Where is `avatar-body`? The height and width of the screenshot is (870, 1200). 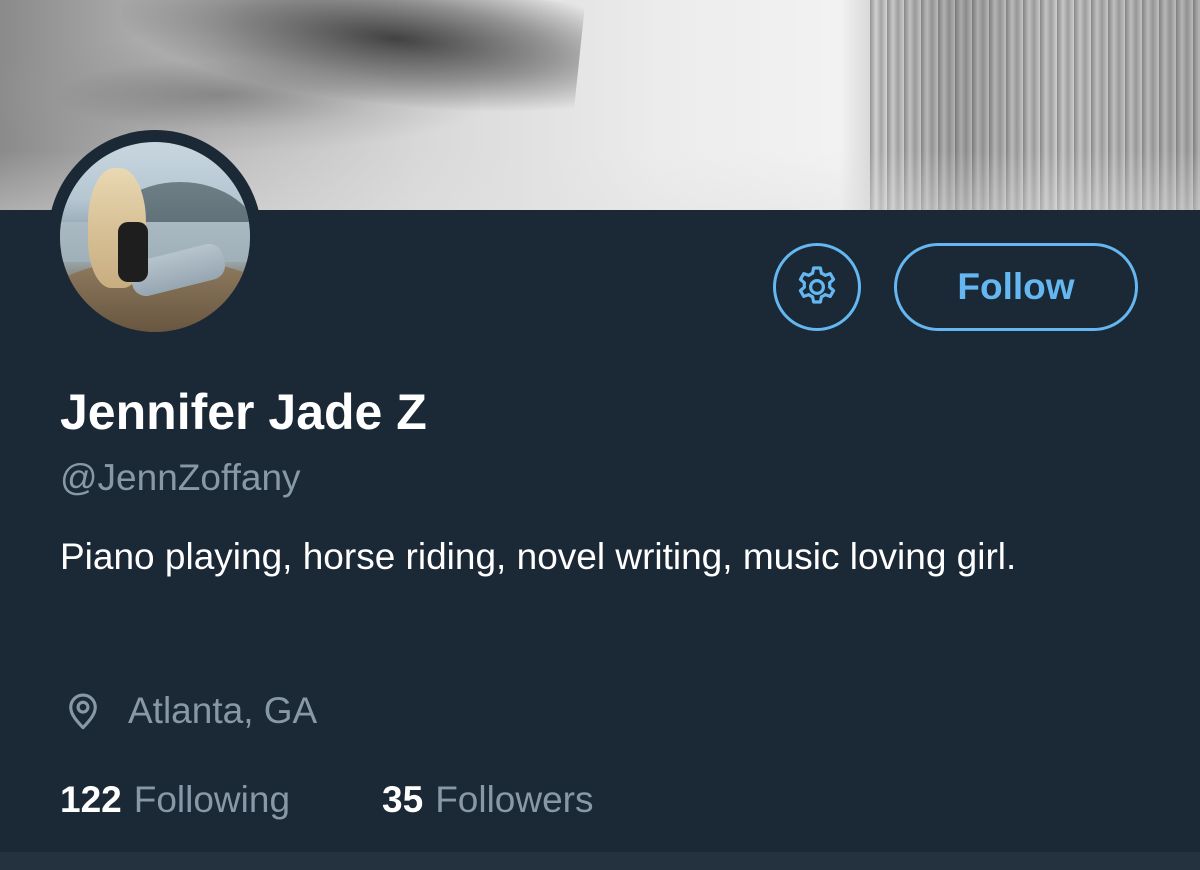
avatar-body is located at coordinates (133, 252).